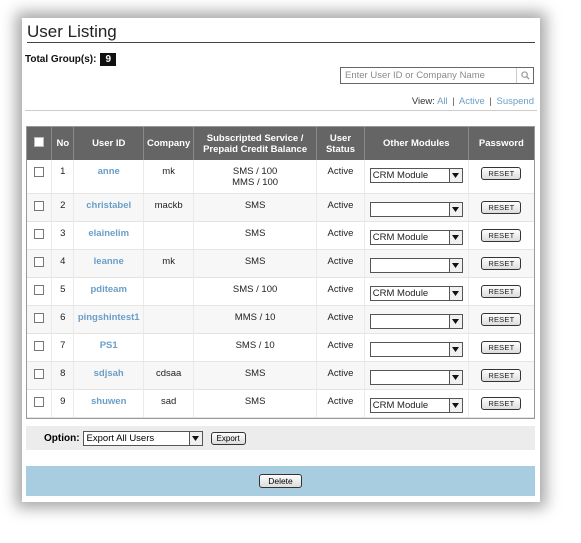 This screenshot has height=543, width=581. I want to click on view-active-link: Active, so click(472, 101).